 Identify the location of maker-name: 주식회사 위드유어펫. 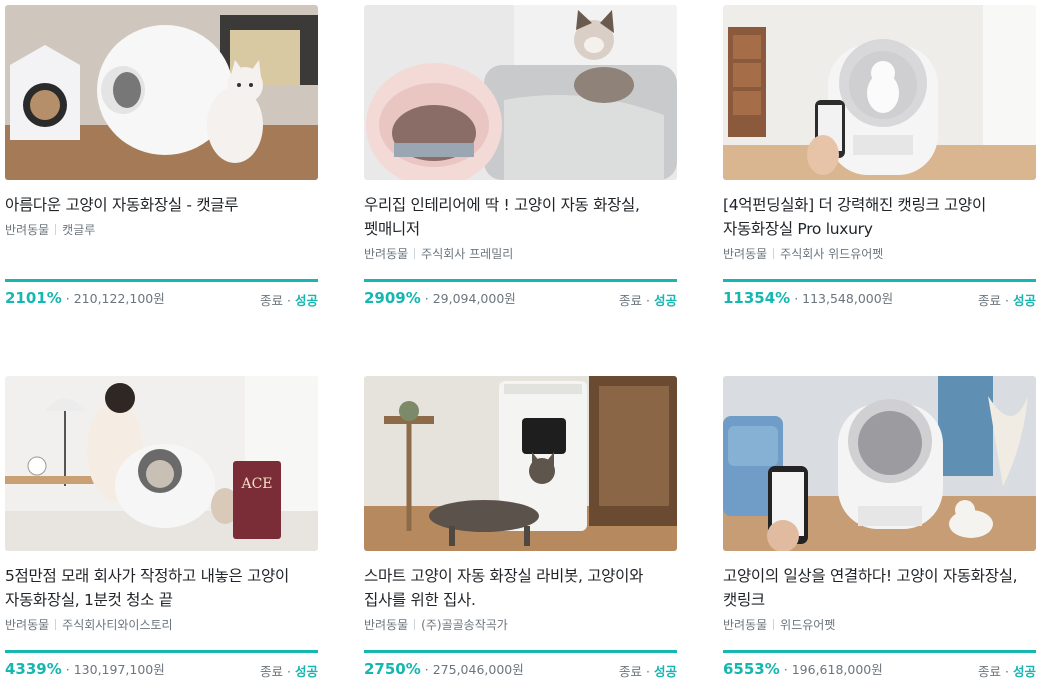
(831, 254).